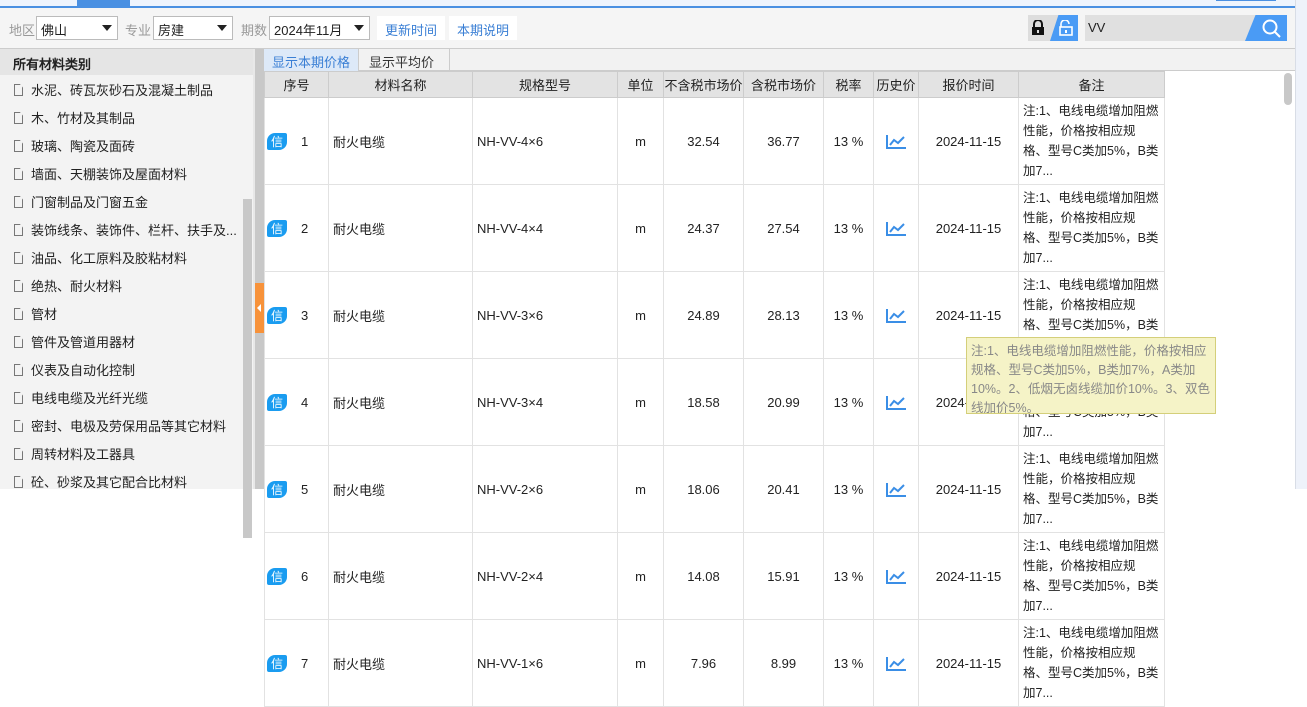  I want to click on price-ex-tax: 18.58, so click(703, 402).